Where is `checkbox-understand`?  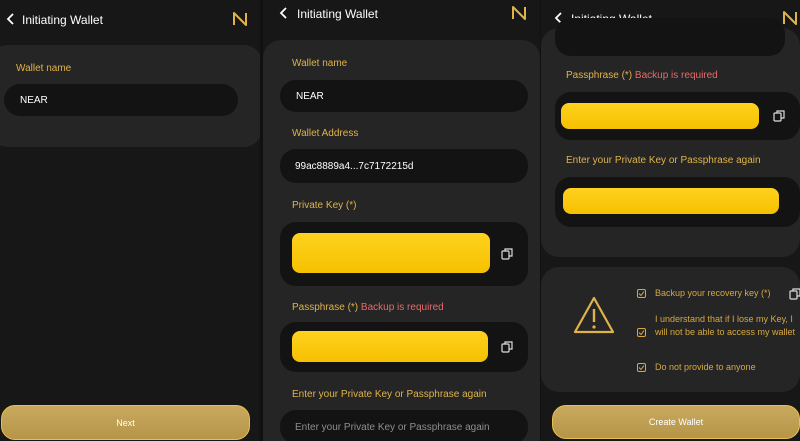 checkbox-understand is located at coordinates (641, 332).